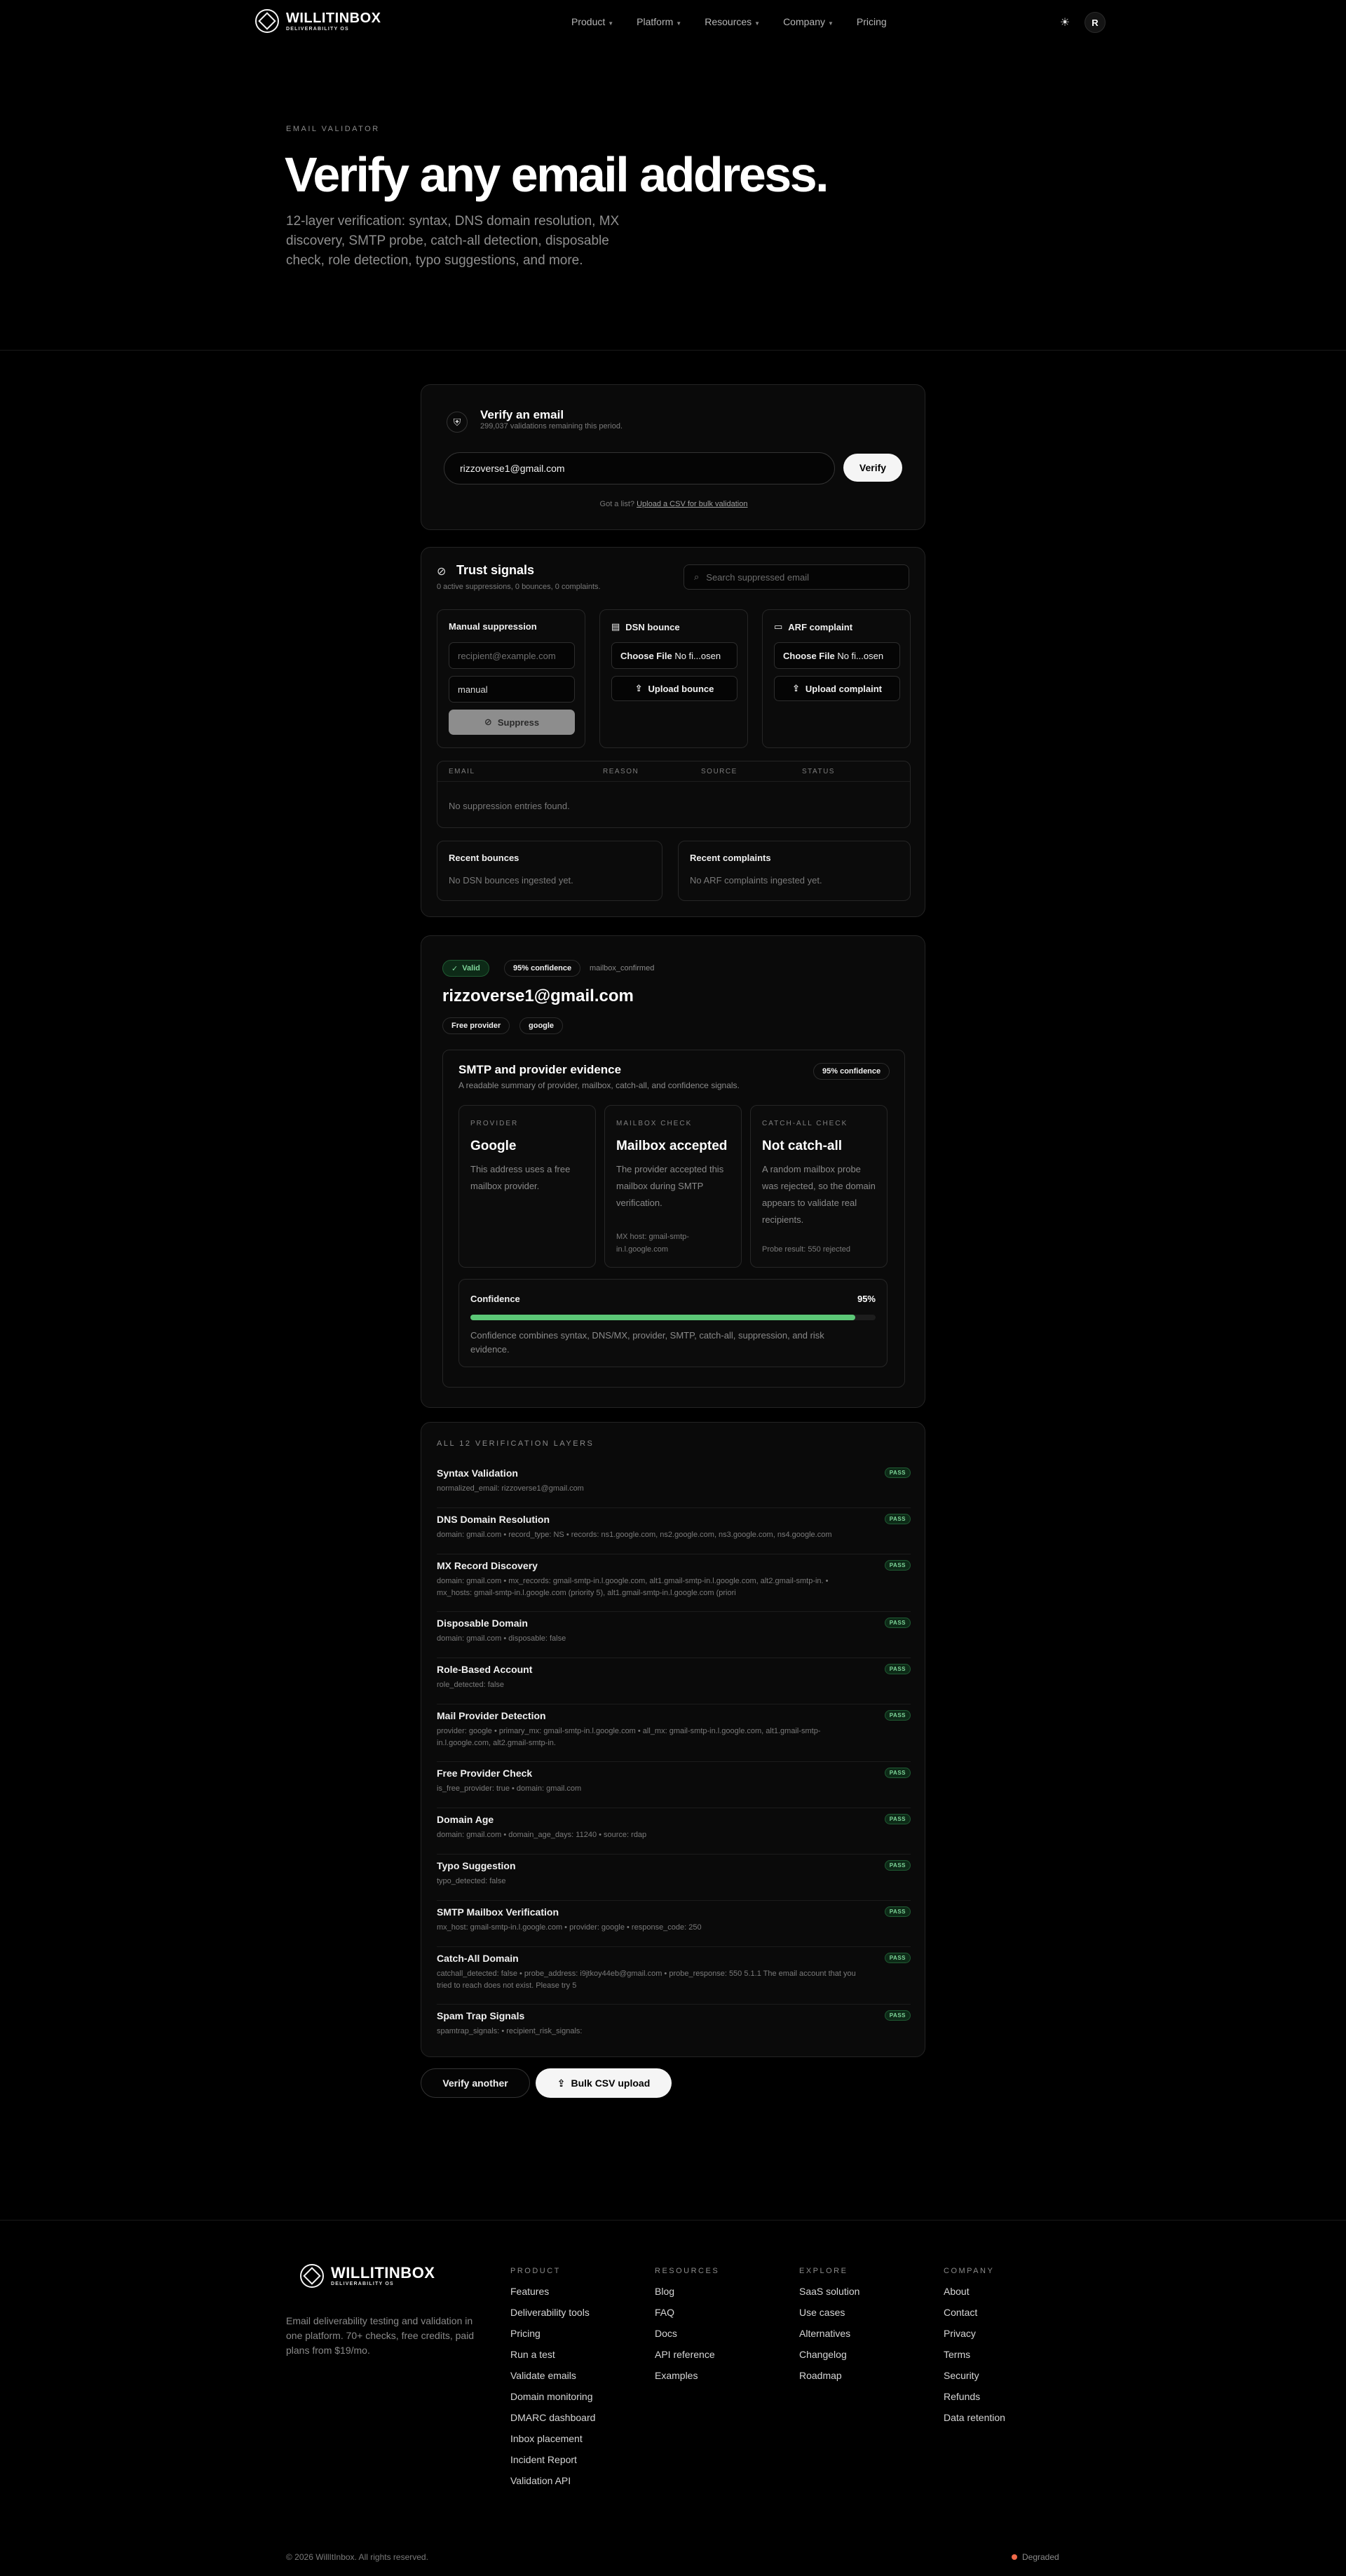 This screenshot has height=2576, width=1346. Describe the element at coordinates (692, 504) in the screenshot. I see `csv-upload-link: Upload a CSV for bulk validation` at that location.